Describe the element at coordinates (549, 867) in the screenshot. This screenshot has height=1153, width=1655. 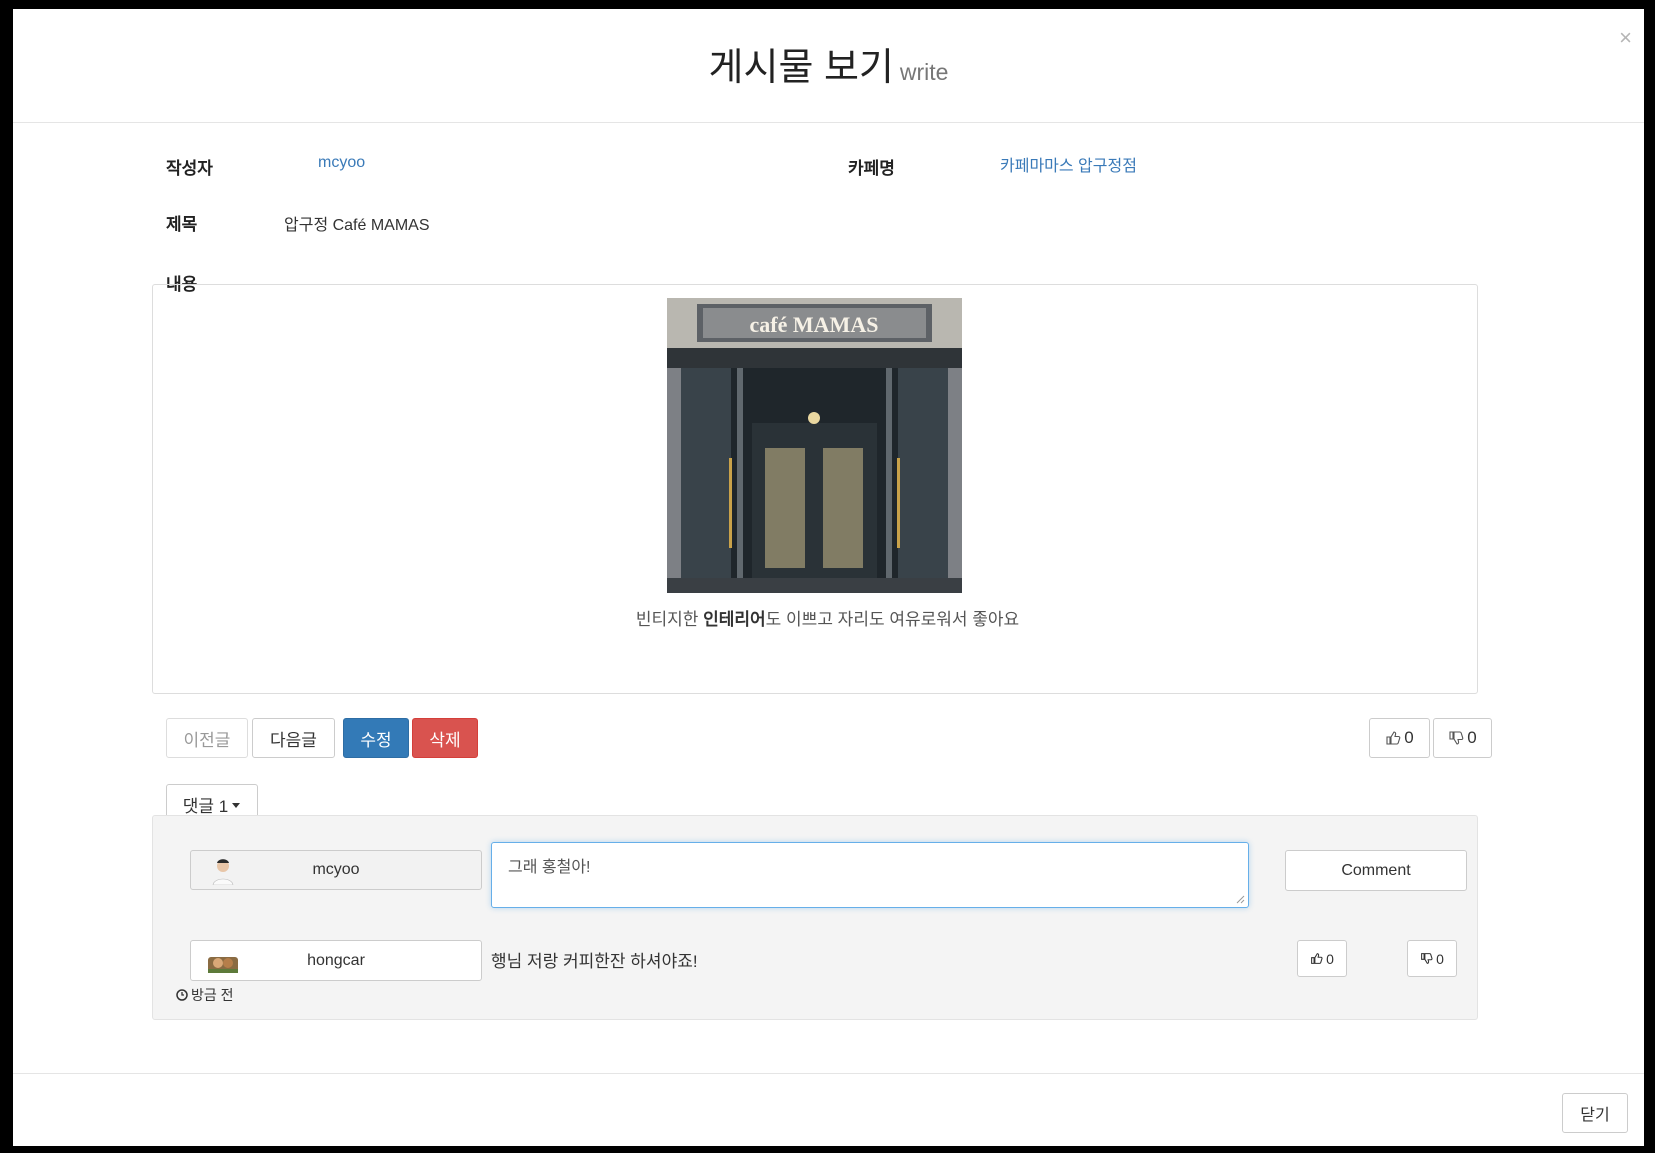
I see `comment-input-value: 그래 홍철아!` at that location.